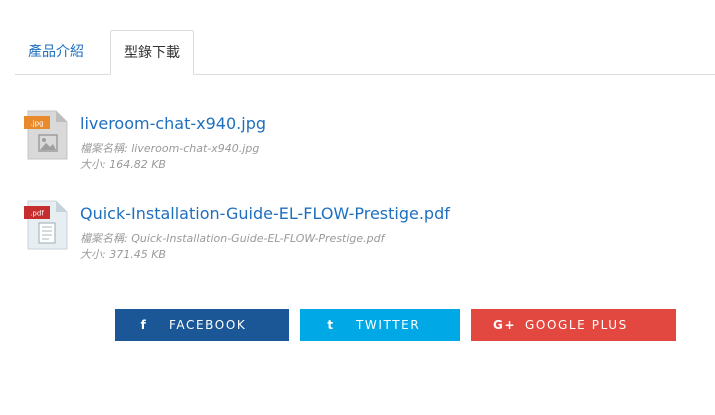 This screenshot has width=715, height=415. I want to click on facebook-icon: f, so click(144, 325).